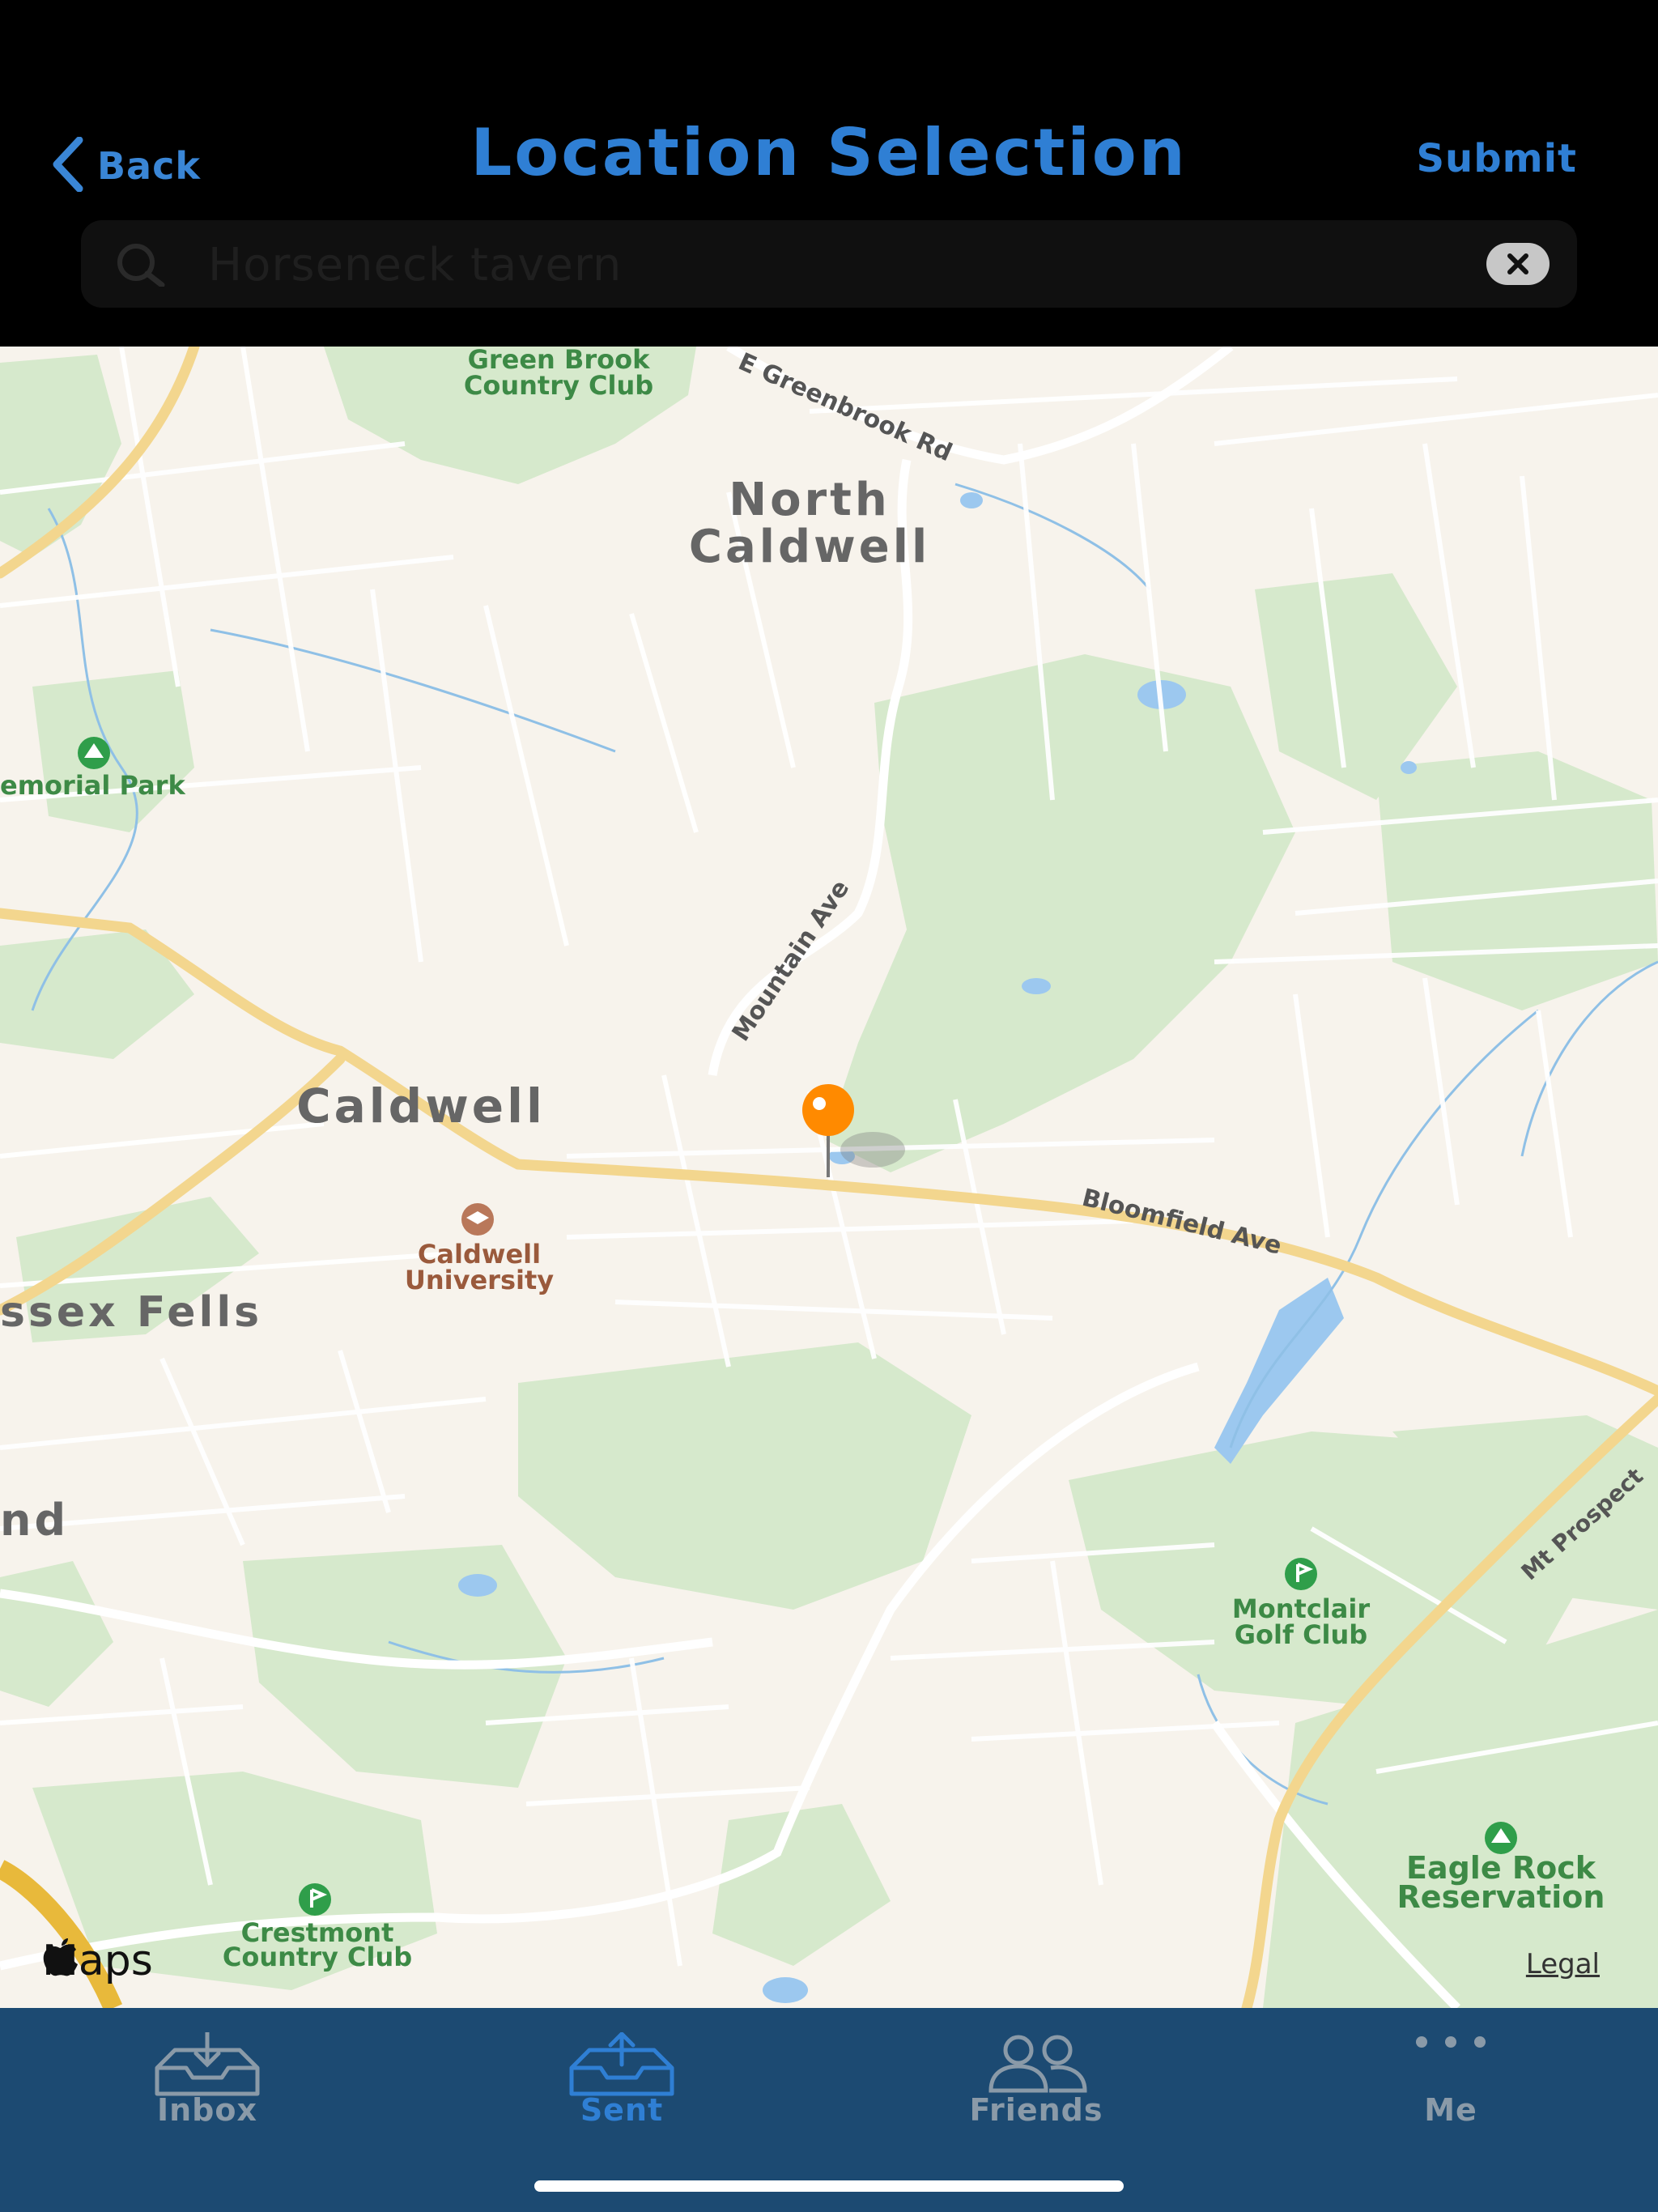 This screenshot has width=1658, height=2212. I want to click on search-icon, so click(144, 265).